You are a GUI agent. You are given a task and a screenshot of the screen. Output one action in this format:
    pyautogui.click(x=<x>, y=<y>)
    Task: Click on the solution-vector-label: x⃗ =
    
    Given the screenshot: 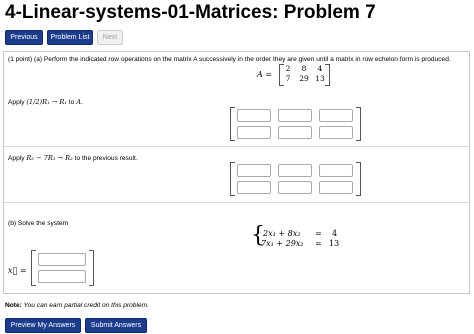 What is the action you would take?
    pyautogui.click(x=17, y=270)
    